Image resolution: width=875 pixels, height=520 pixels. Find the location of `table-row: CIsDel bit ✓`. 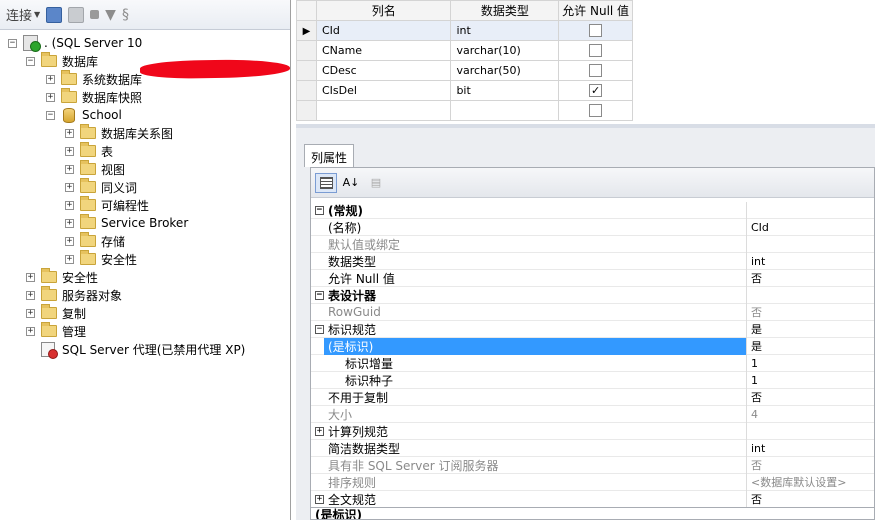

table-row: CIsDel bit ✓ is located at coordinates (464, 90).